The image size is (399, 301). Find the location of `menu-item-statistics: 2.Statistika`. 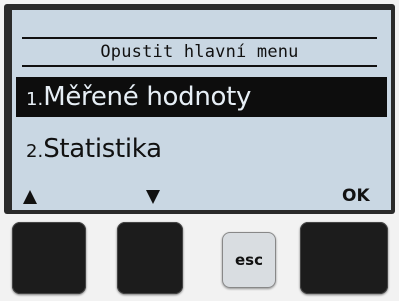

menu-item-statistics: 2.Statistika is located at coordinates (201, 149).